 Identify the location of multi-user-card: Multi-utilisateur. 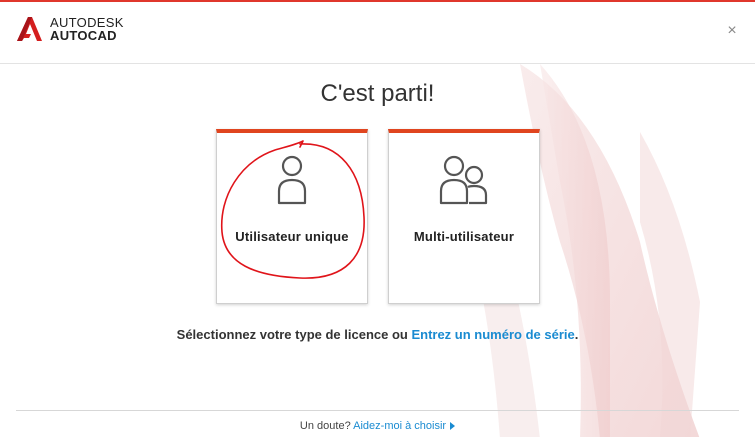
(464, 216).